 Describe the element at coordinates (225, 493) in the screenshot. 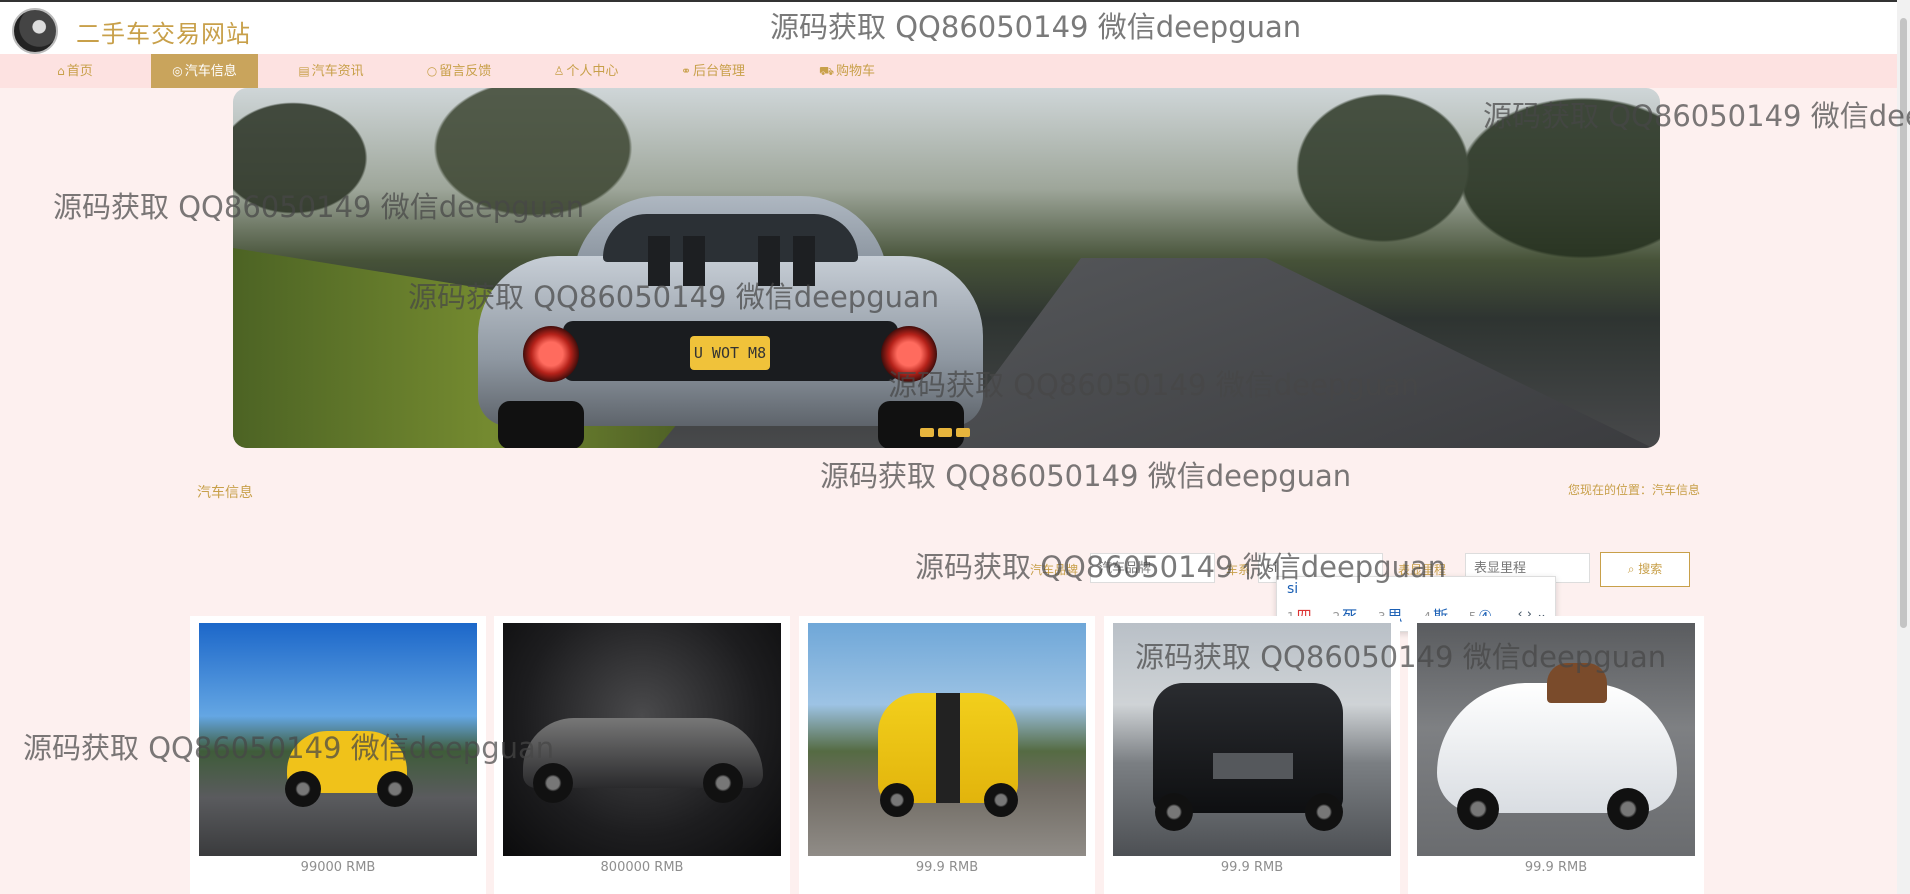

I see `section-title: 汽车信息` at that location.